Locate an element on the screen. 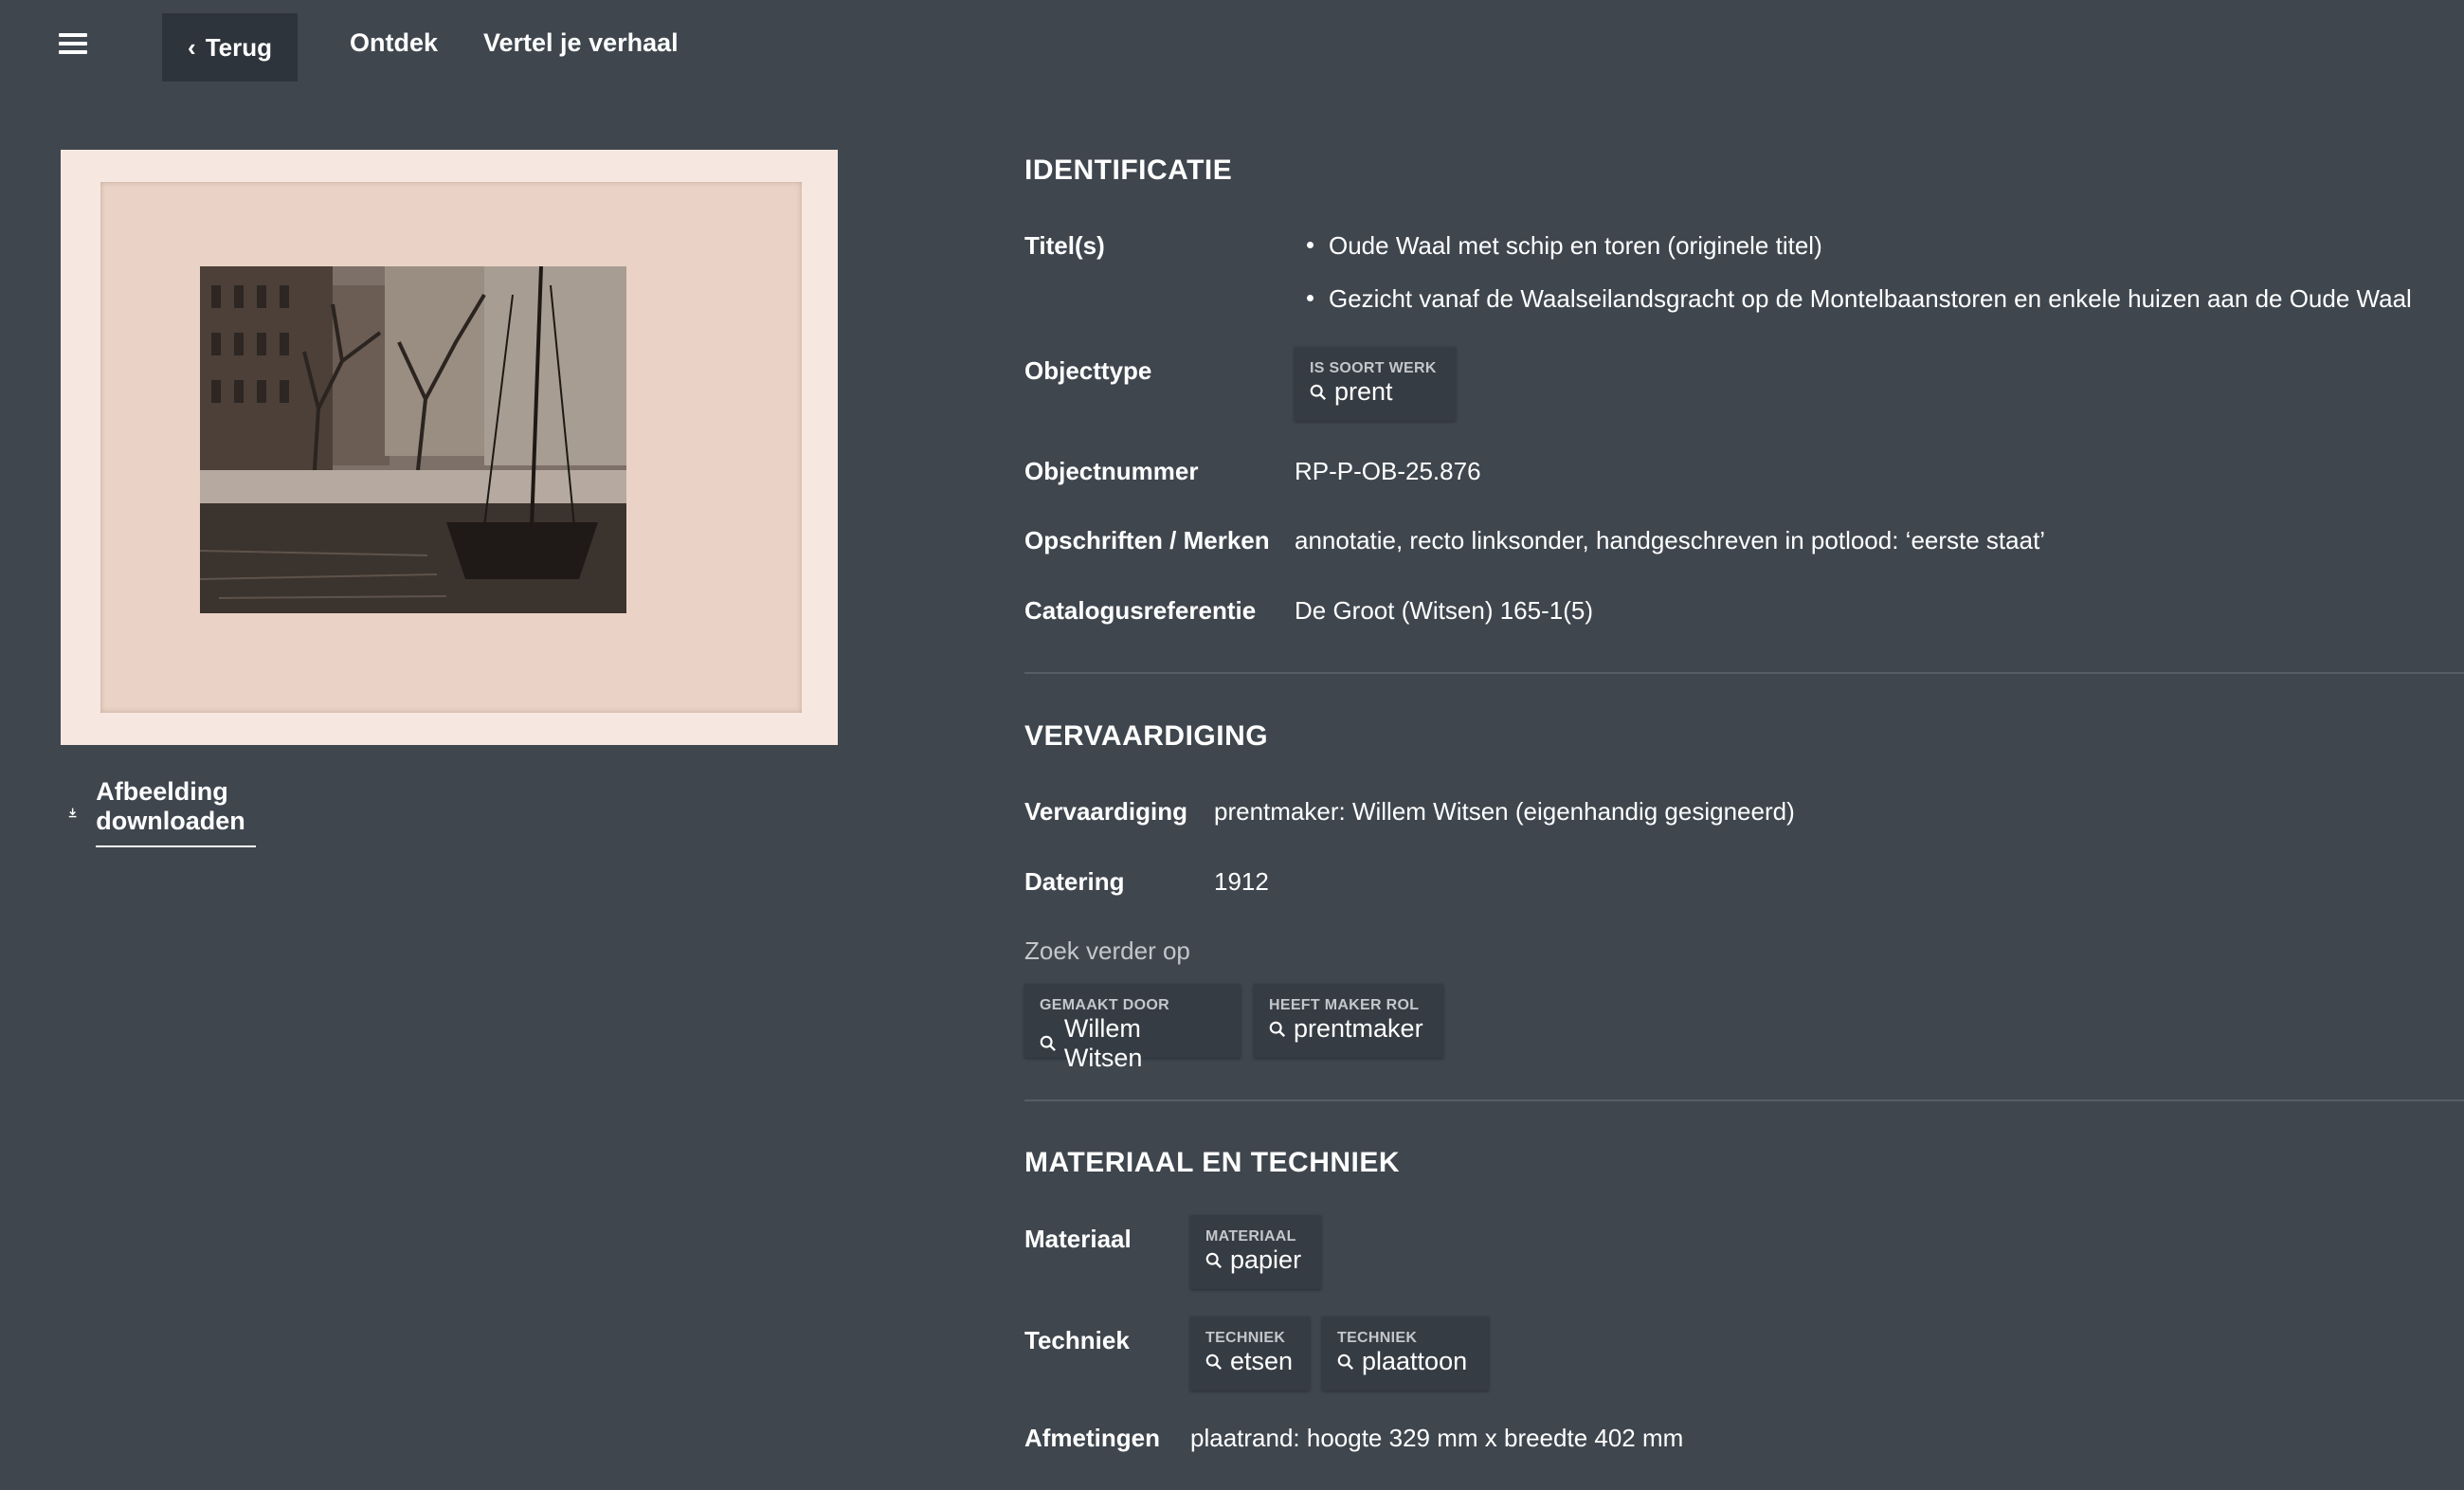 The height and width of the screenshot is (1490, 2464). chip-value-text: prent is located at coordinates (1364, 391).